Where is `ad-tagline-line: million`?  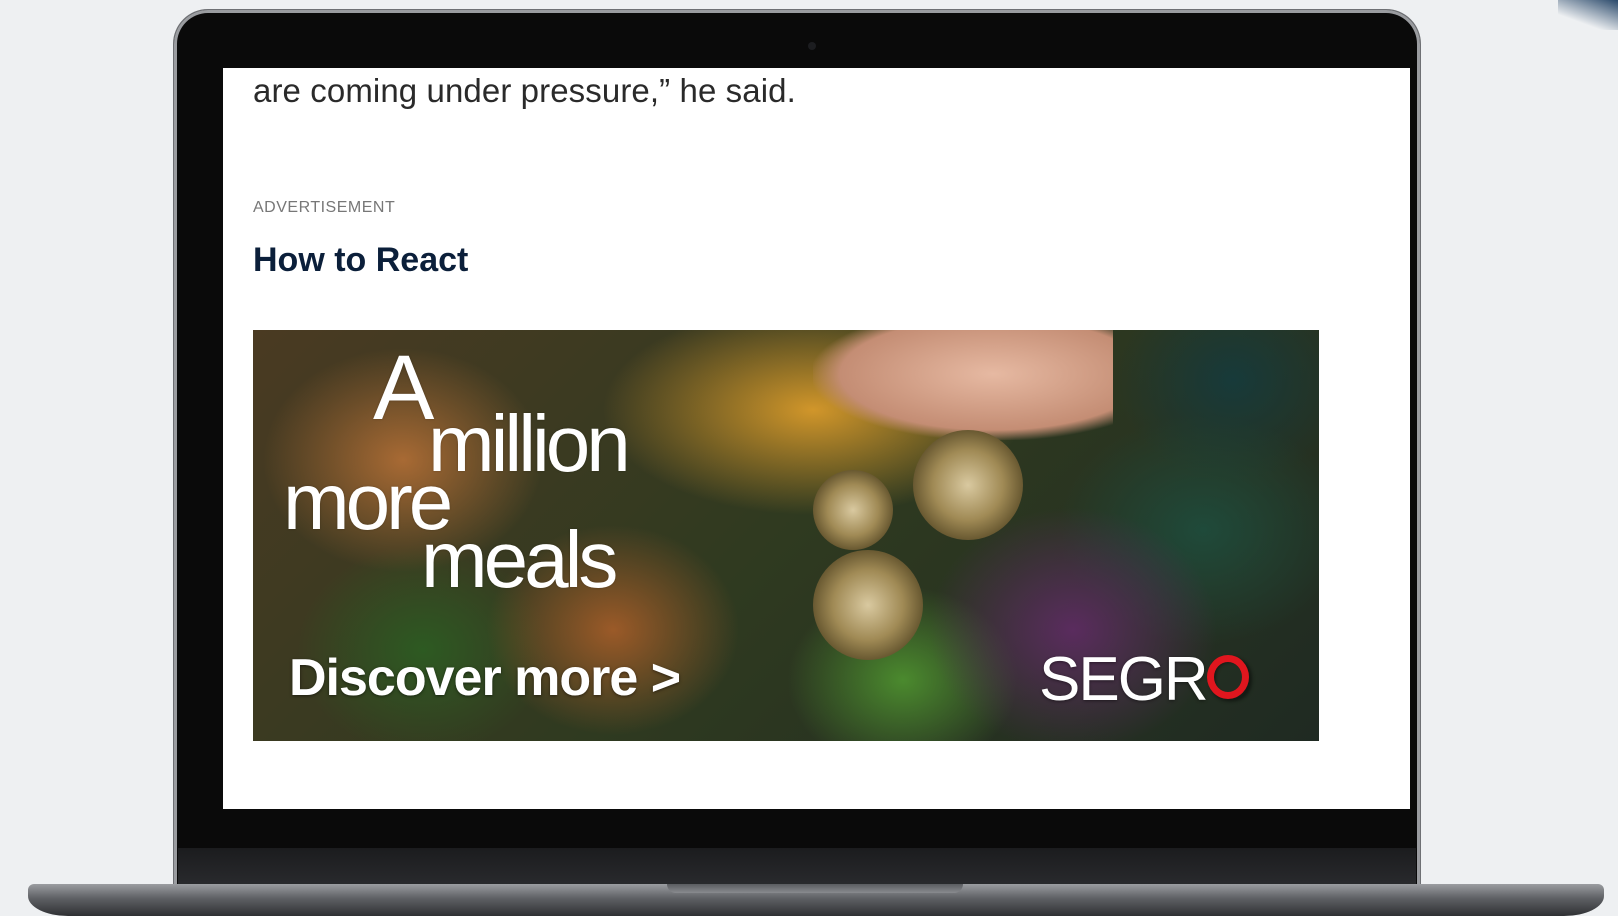 ad-tagline-line: million is located at coordinates (529, 443).